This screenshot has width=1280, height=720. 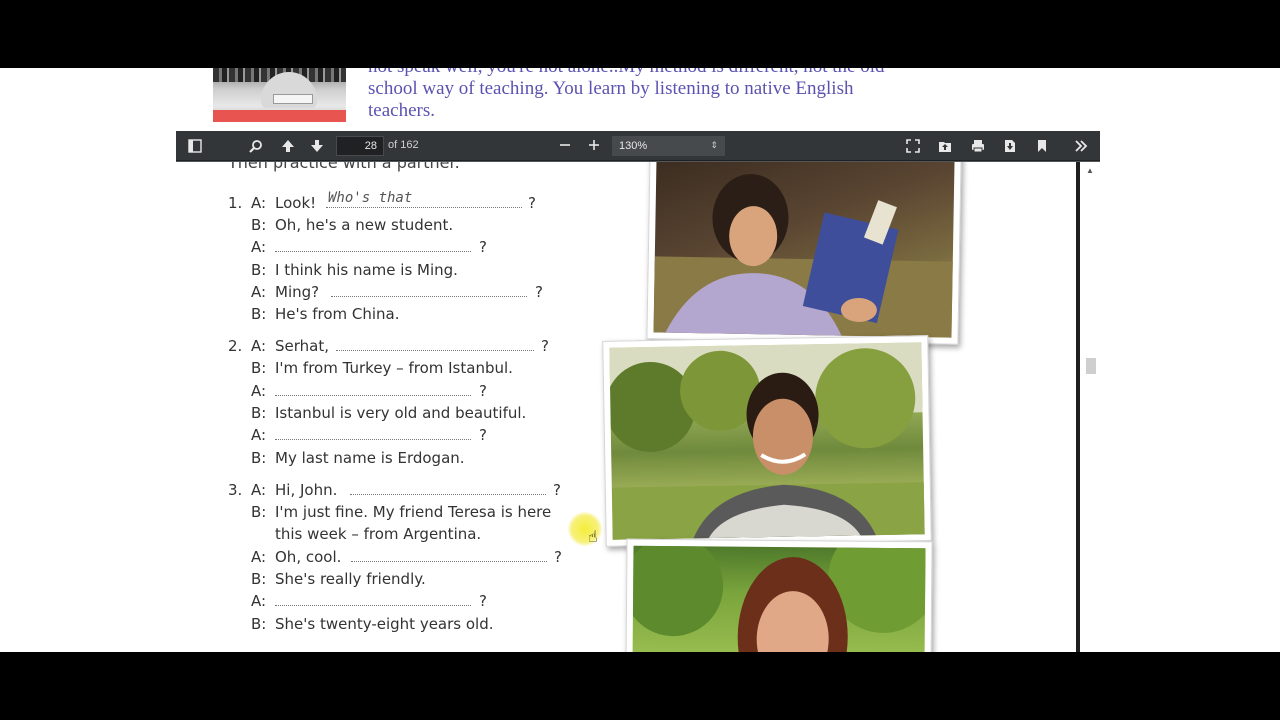 I want to click on select-arrows-icon: ⇕, so click(x=714, y=145).